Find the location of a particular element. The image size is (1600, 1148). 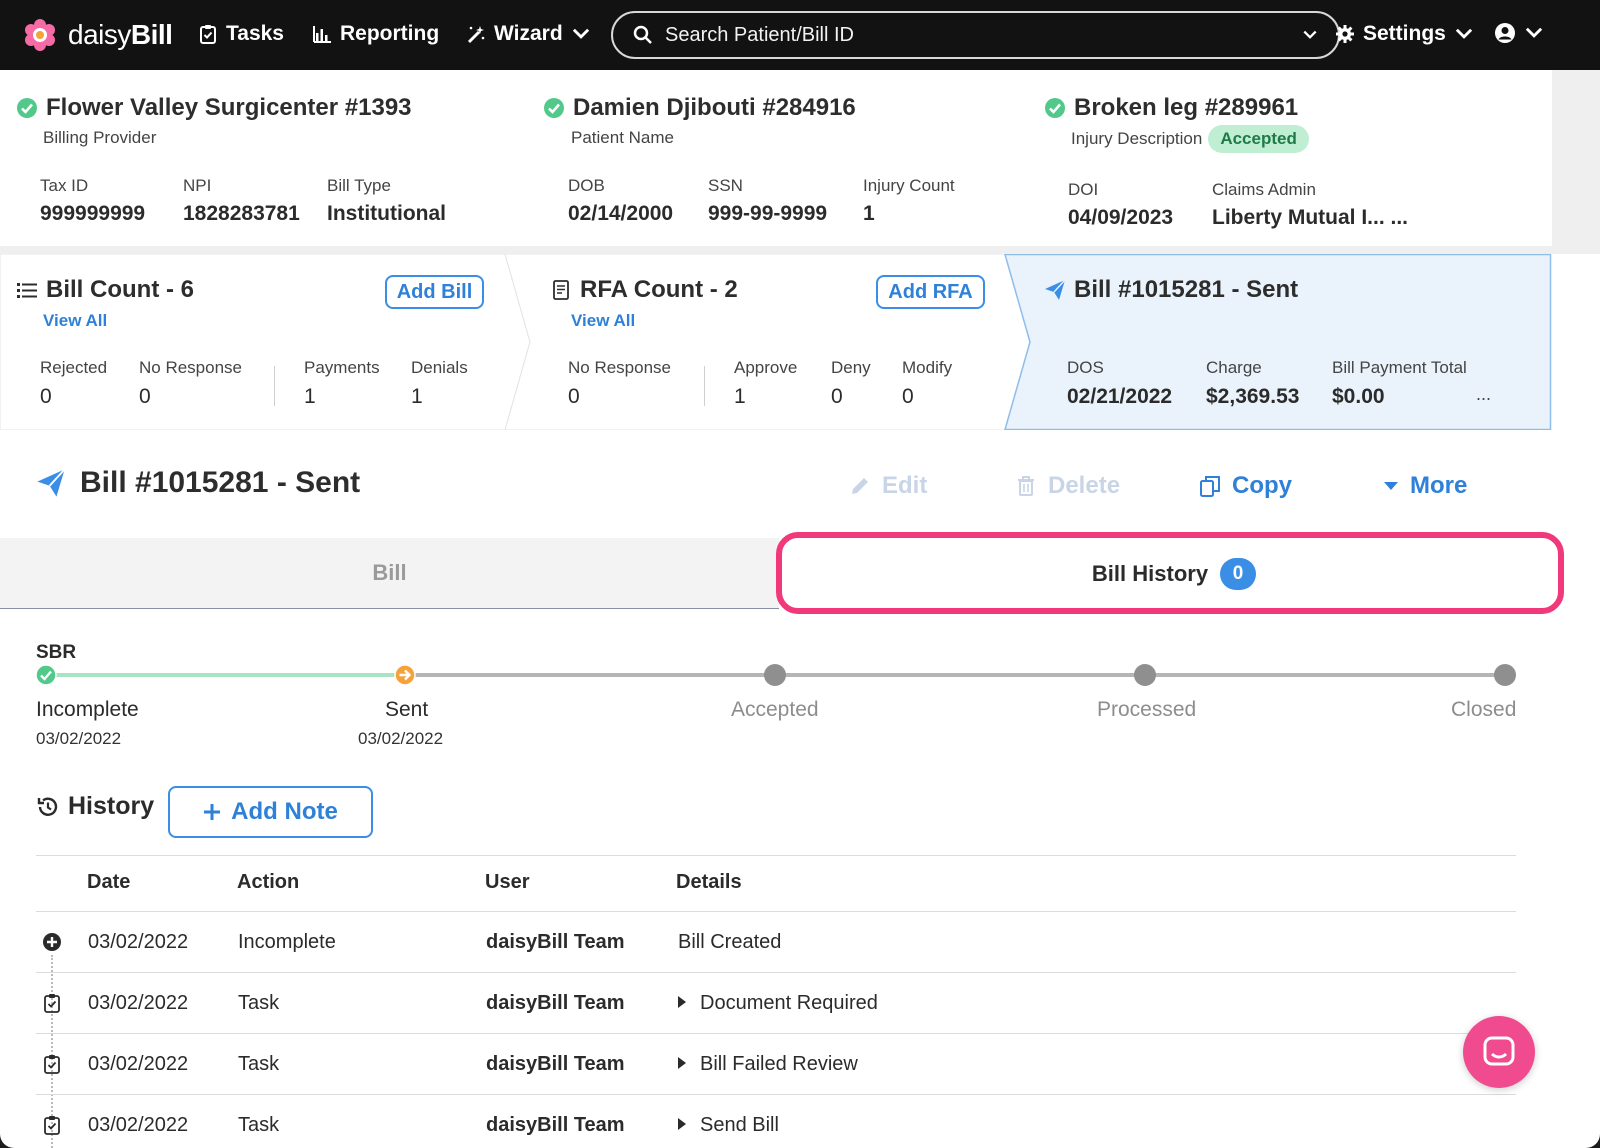

modify-label: Modify is located at coordinates (927, 367).